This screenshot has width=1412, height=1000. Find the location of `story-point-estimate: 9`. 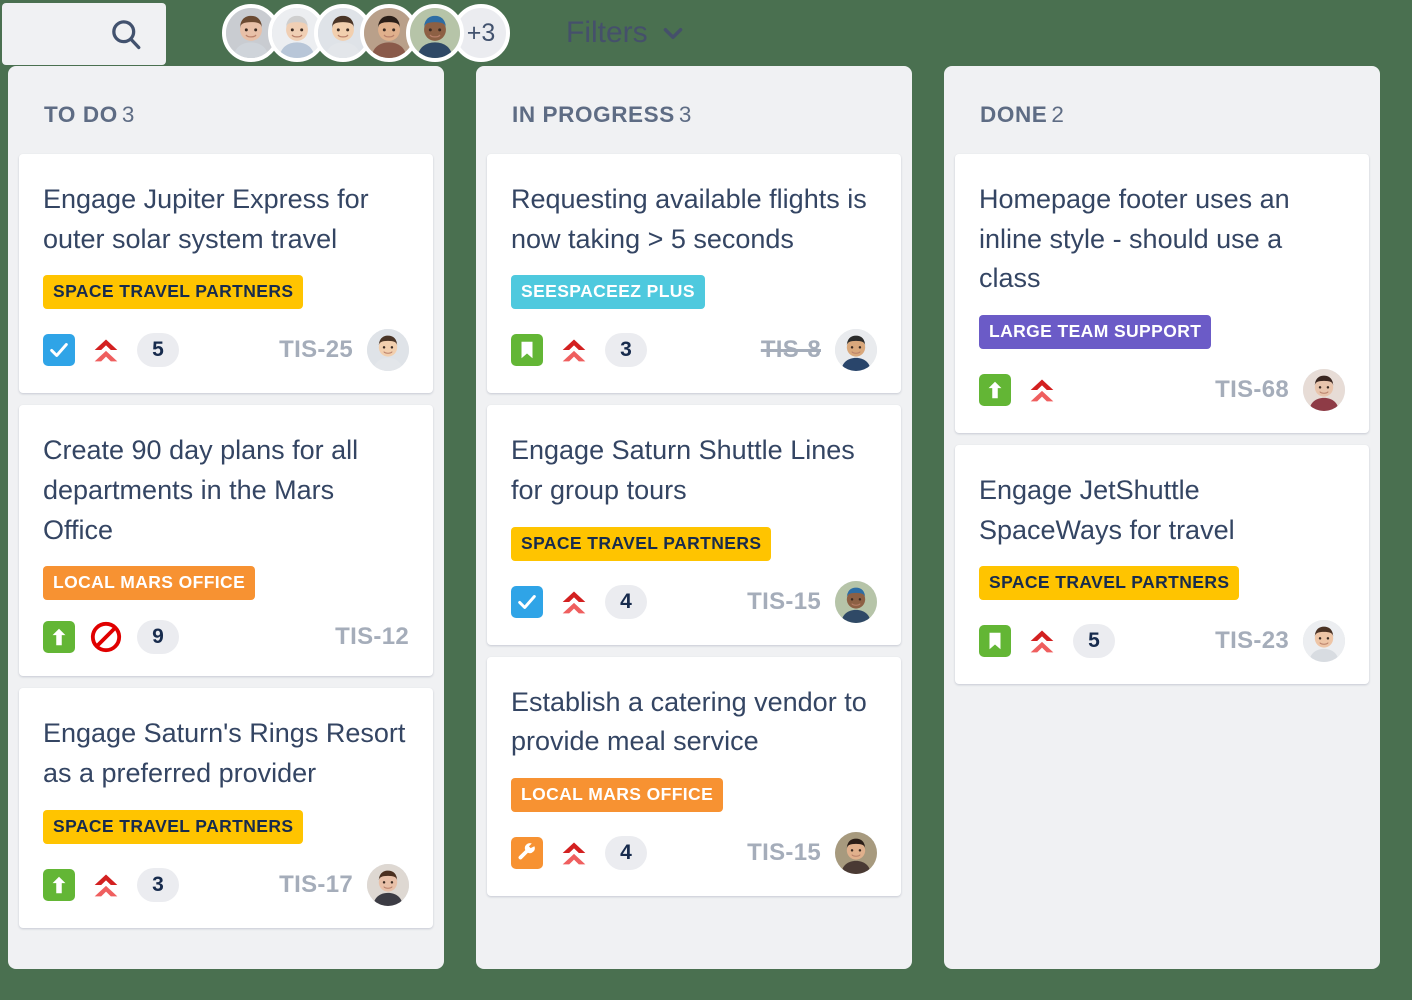

story-point-estimate: 9 is located at coordinates (158, 637).